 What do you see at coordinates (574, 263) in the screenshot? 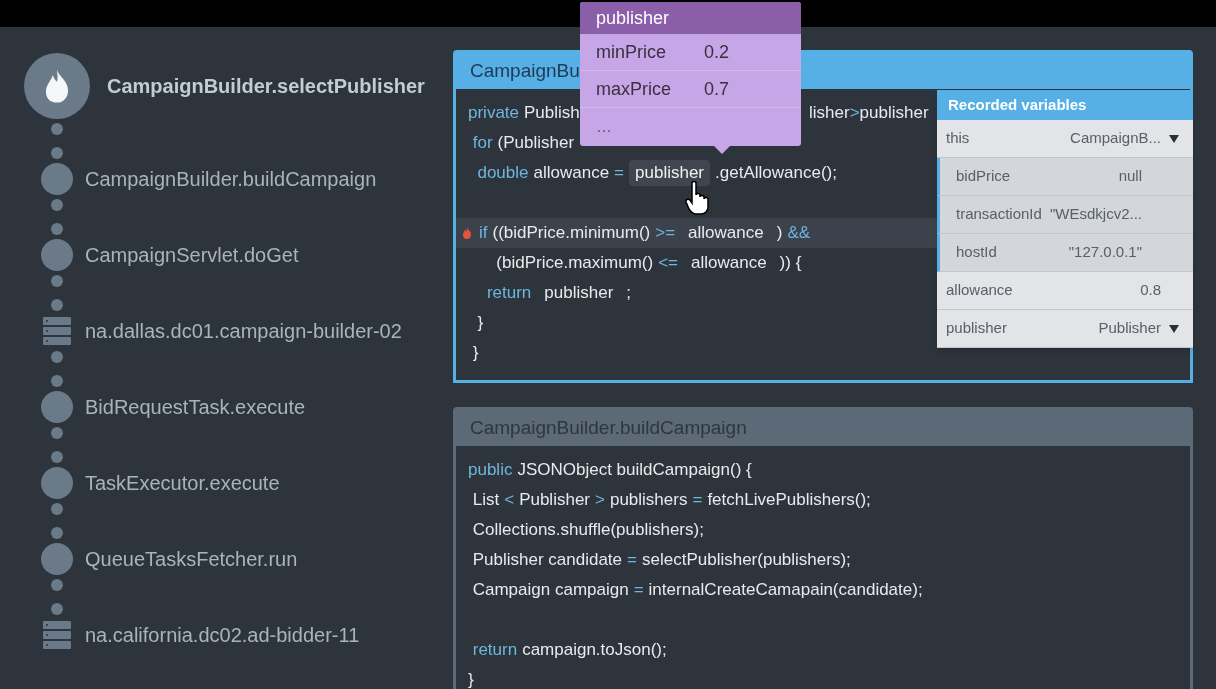
I see `code-token: (bidPrice.maximum()` at bounding box center [574, 263].